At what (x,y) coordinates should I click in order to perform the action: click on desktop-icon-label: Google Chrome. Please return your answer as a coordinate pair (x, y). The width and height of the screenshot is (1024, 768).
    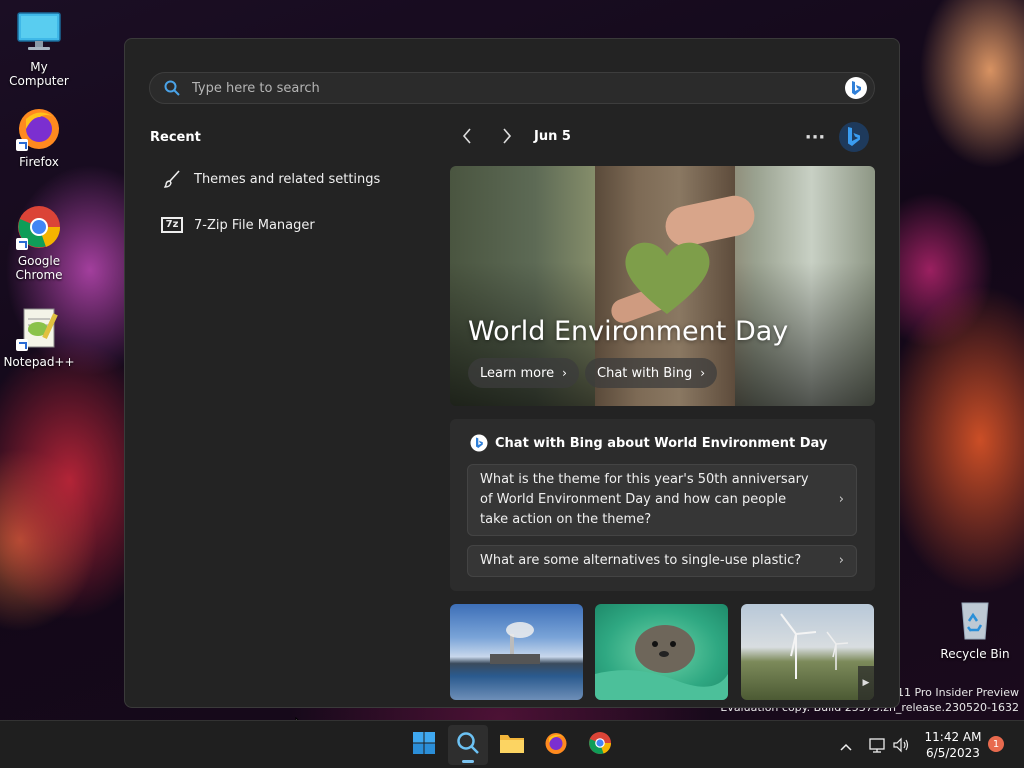
    Looking at the image, I should click on (39, 268).